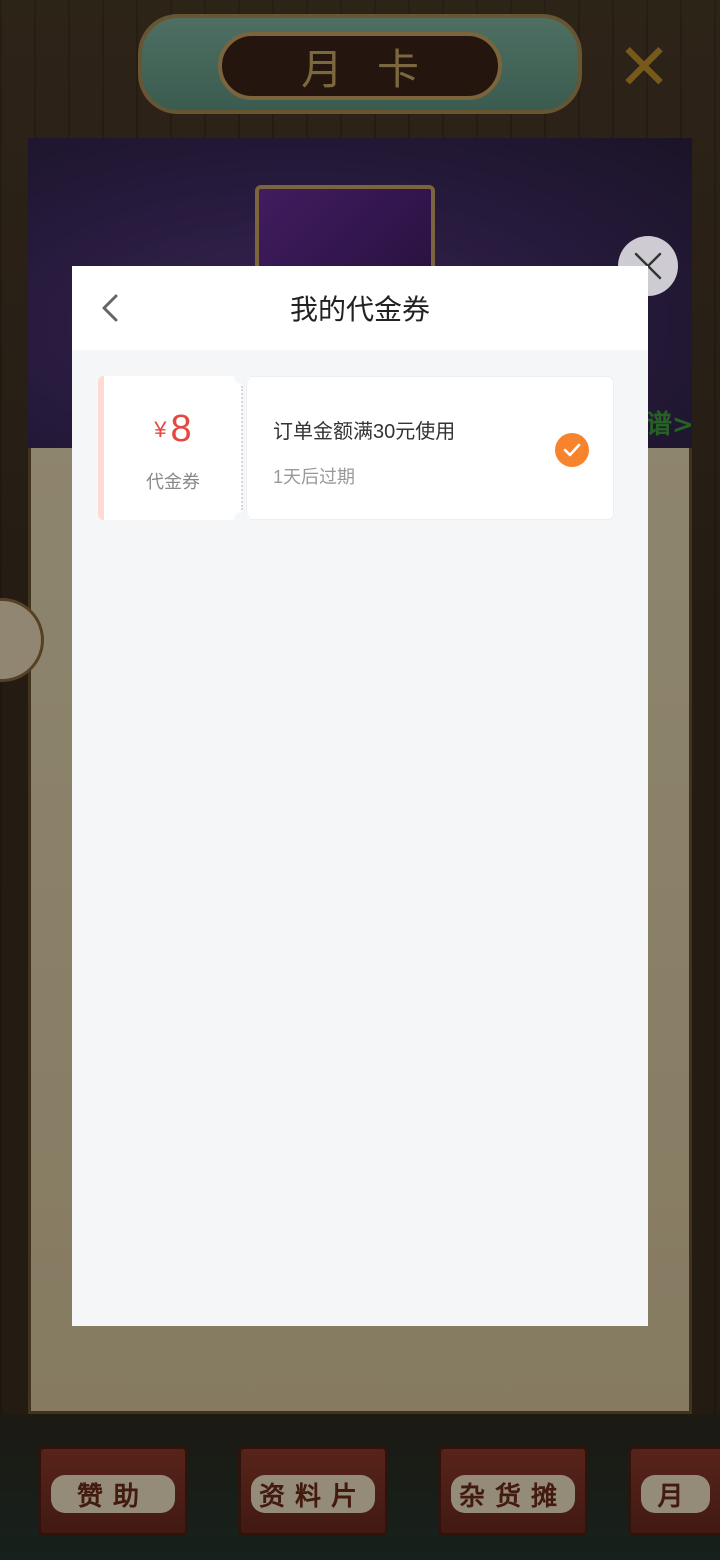 Image resolution: width=720 pixels, height=1560 pixels. I want to click on voucher-amount: ¥8, so click(173, 429).